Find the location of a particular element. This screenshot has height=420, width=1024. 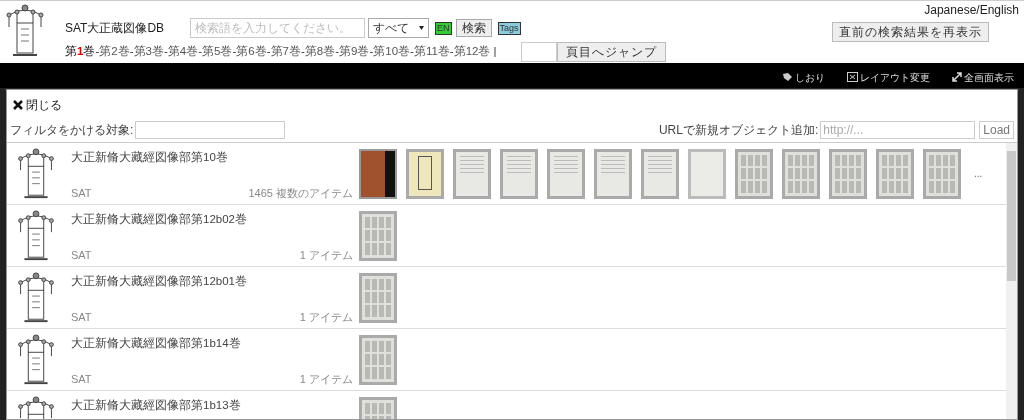

result-row: 大正新脩大藏經図像部第1b14巻 SAT 1 アイテム is located at coordinates (506, 360).